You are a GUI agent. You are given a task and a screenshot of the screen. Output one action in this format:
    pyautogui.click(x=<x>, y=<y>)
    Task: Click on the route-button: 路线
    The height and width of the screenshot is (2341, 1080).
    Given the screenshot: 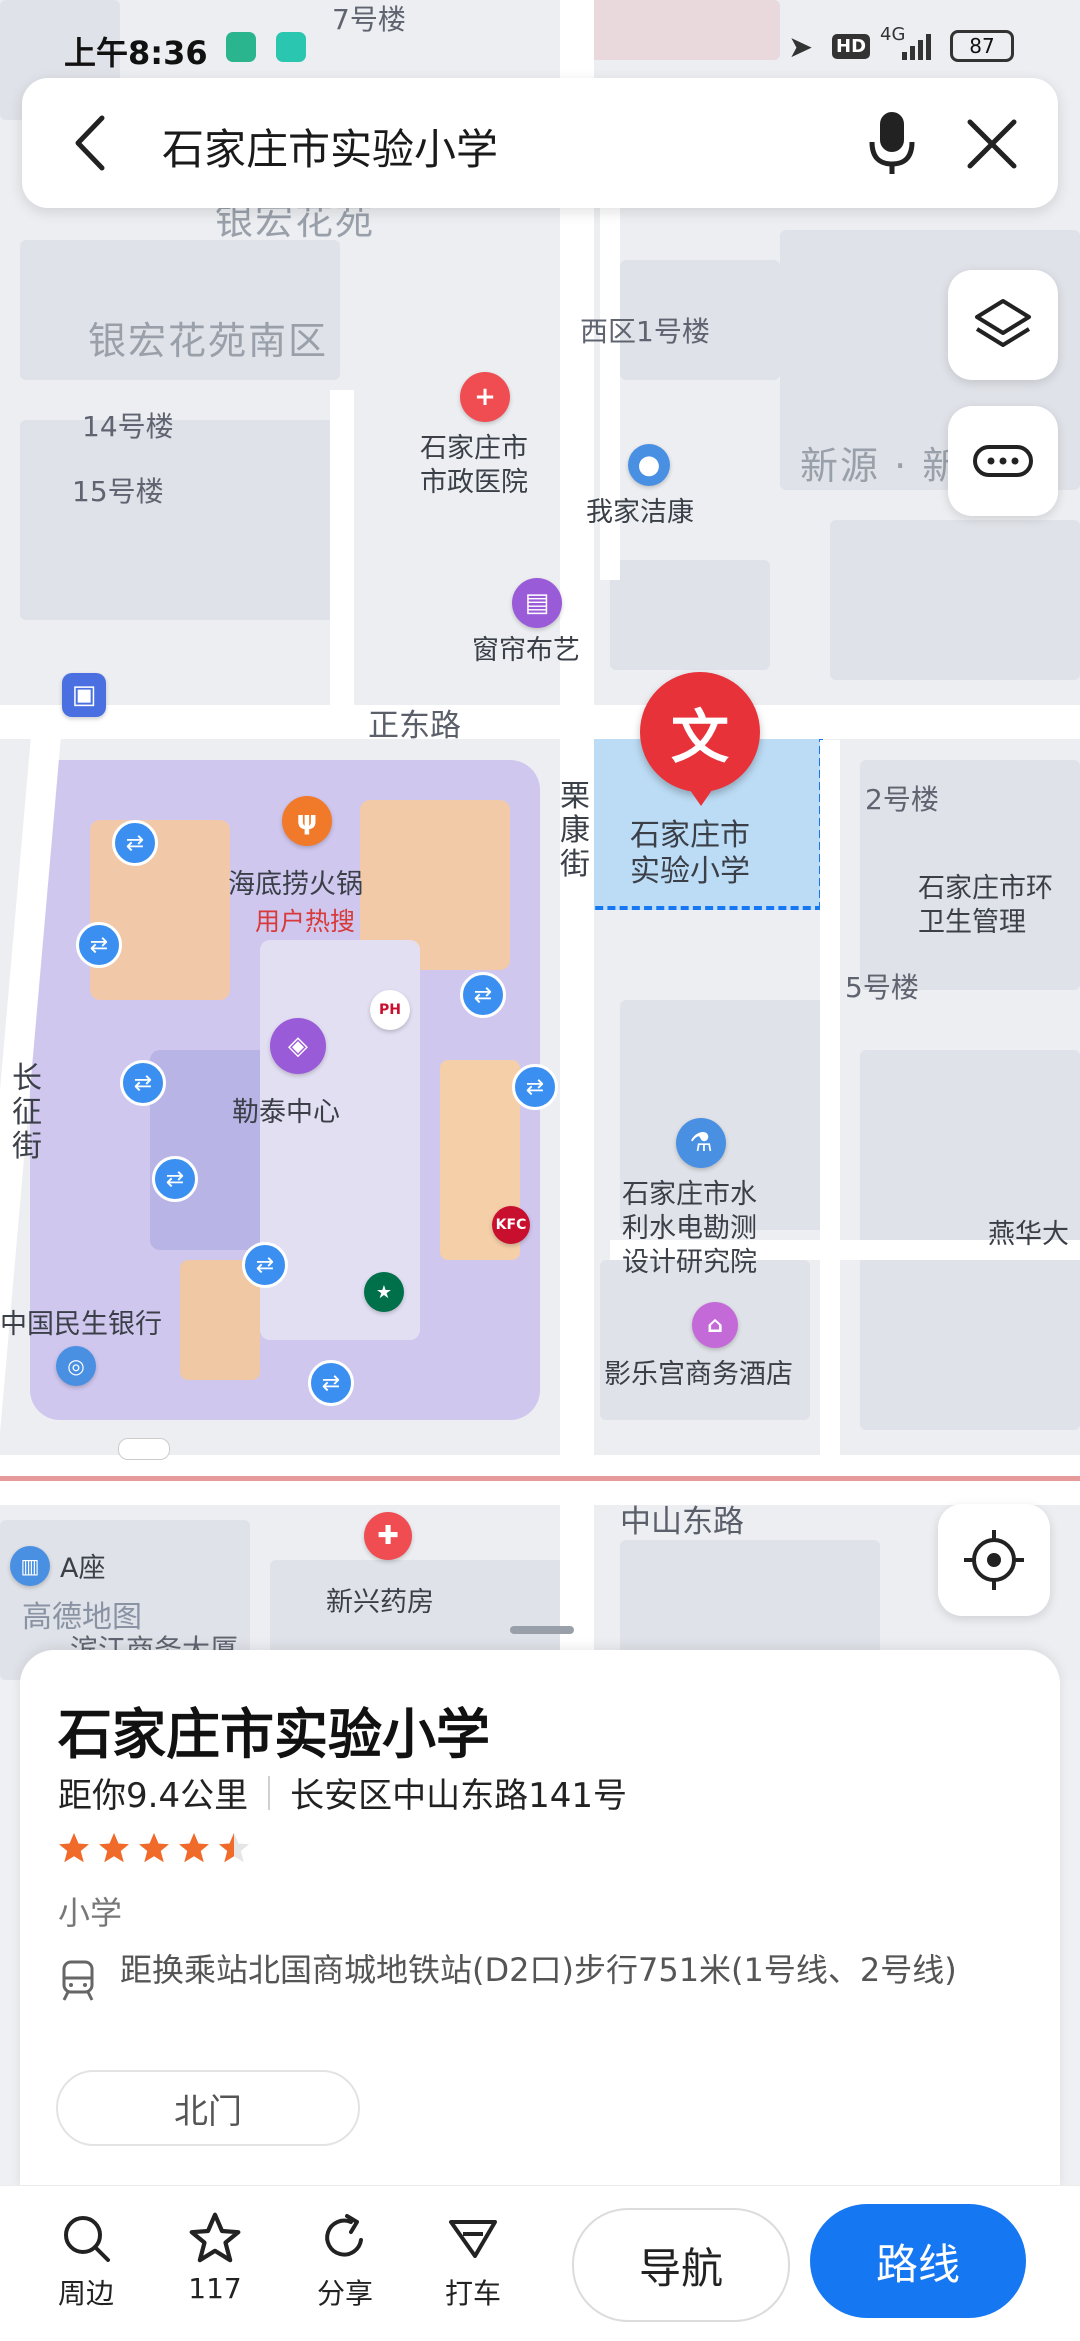 What is the action you would take?
    pyautogui.click(x=918, y=2261)
    